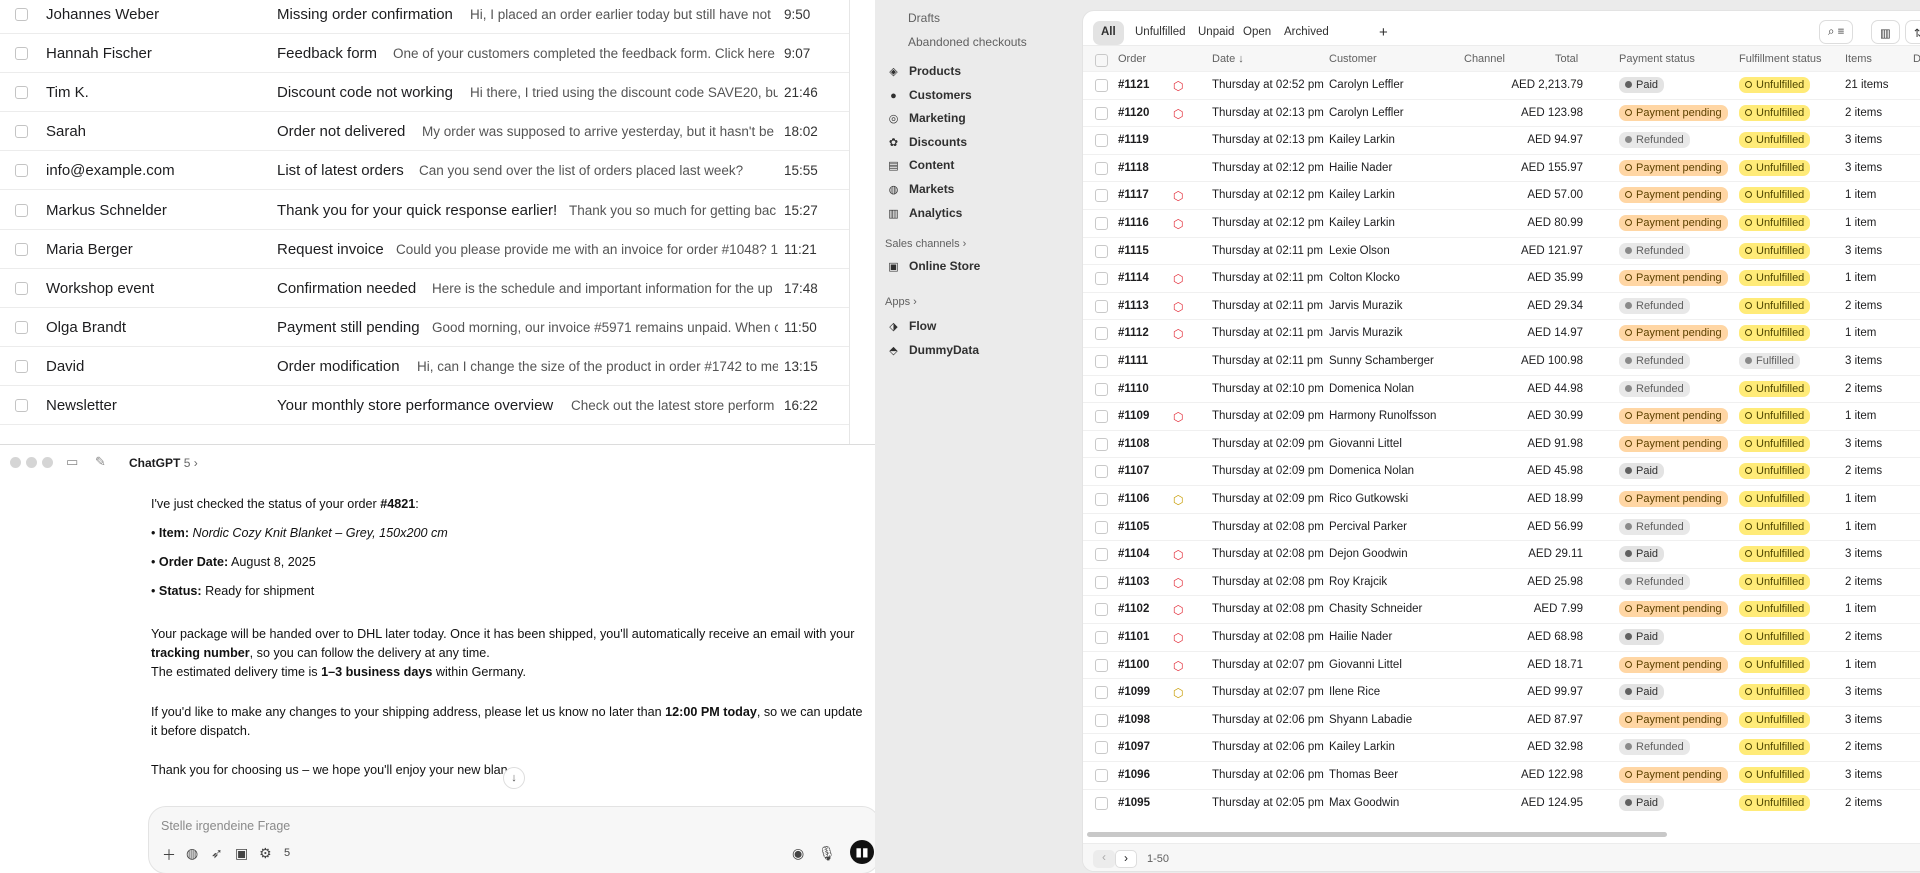 The width and height of the screenshot is (1920, 873). Describe the element at coordinates (47, 462) in the screenshot. I see `zoom-window-dot` at that location.